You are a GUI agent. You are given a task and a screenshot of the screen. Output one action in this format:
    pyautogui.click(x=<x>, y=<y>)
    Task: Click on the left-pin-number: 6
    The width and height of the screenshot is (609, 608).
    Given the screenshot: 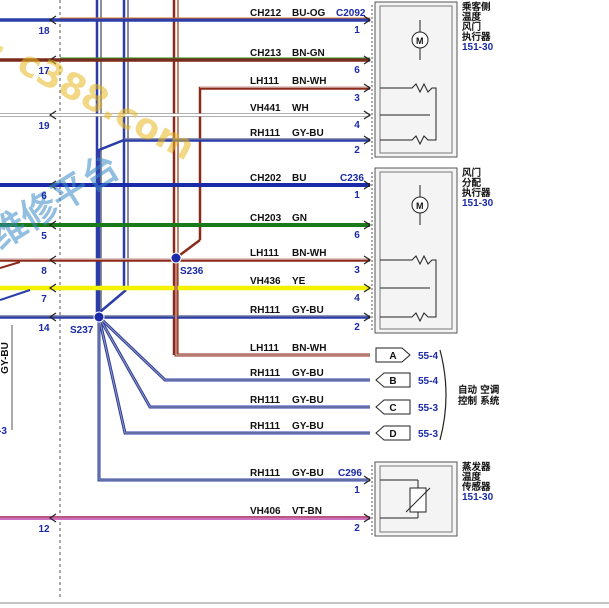 What is the action you would take?
    pyautogui.click(x=44, y=196)
    